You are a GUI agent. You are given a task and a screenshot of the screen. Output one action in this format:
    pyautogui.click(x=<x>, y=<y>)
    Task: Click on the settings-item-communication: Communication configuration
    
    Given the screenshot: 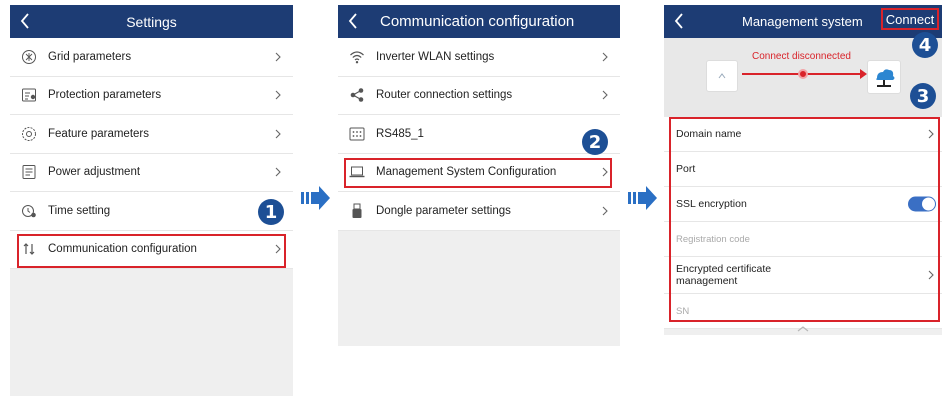 What is the action you would take?
    pyautogui.click(x=151, y=250)
    